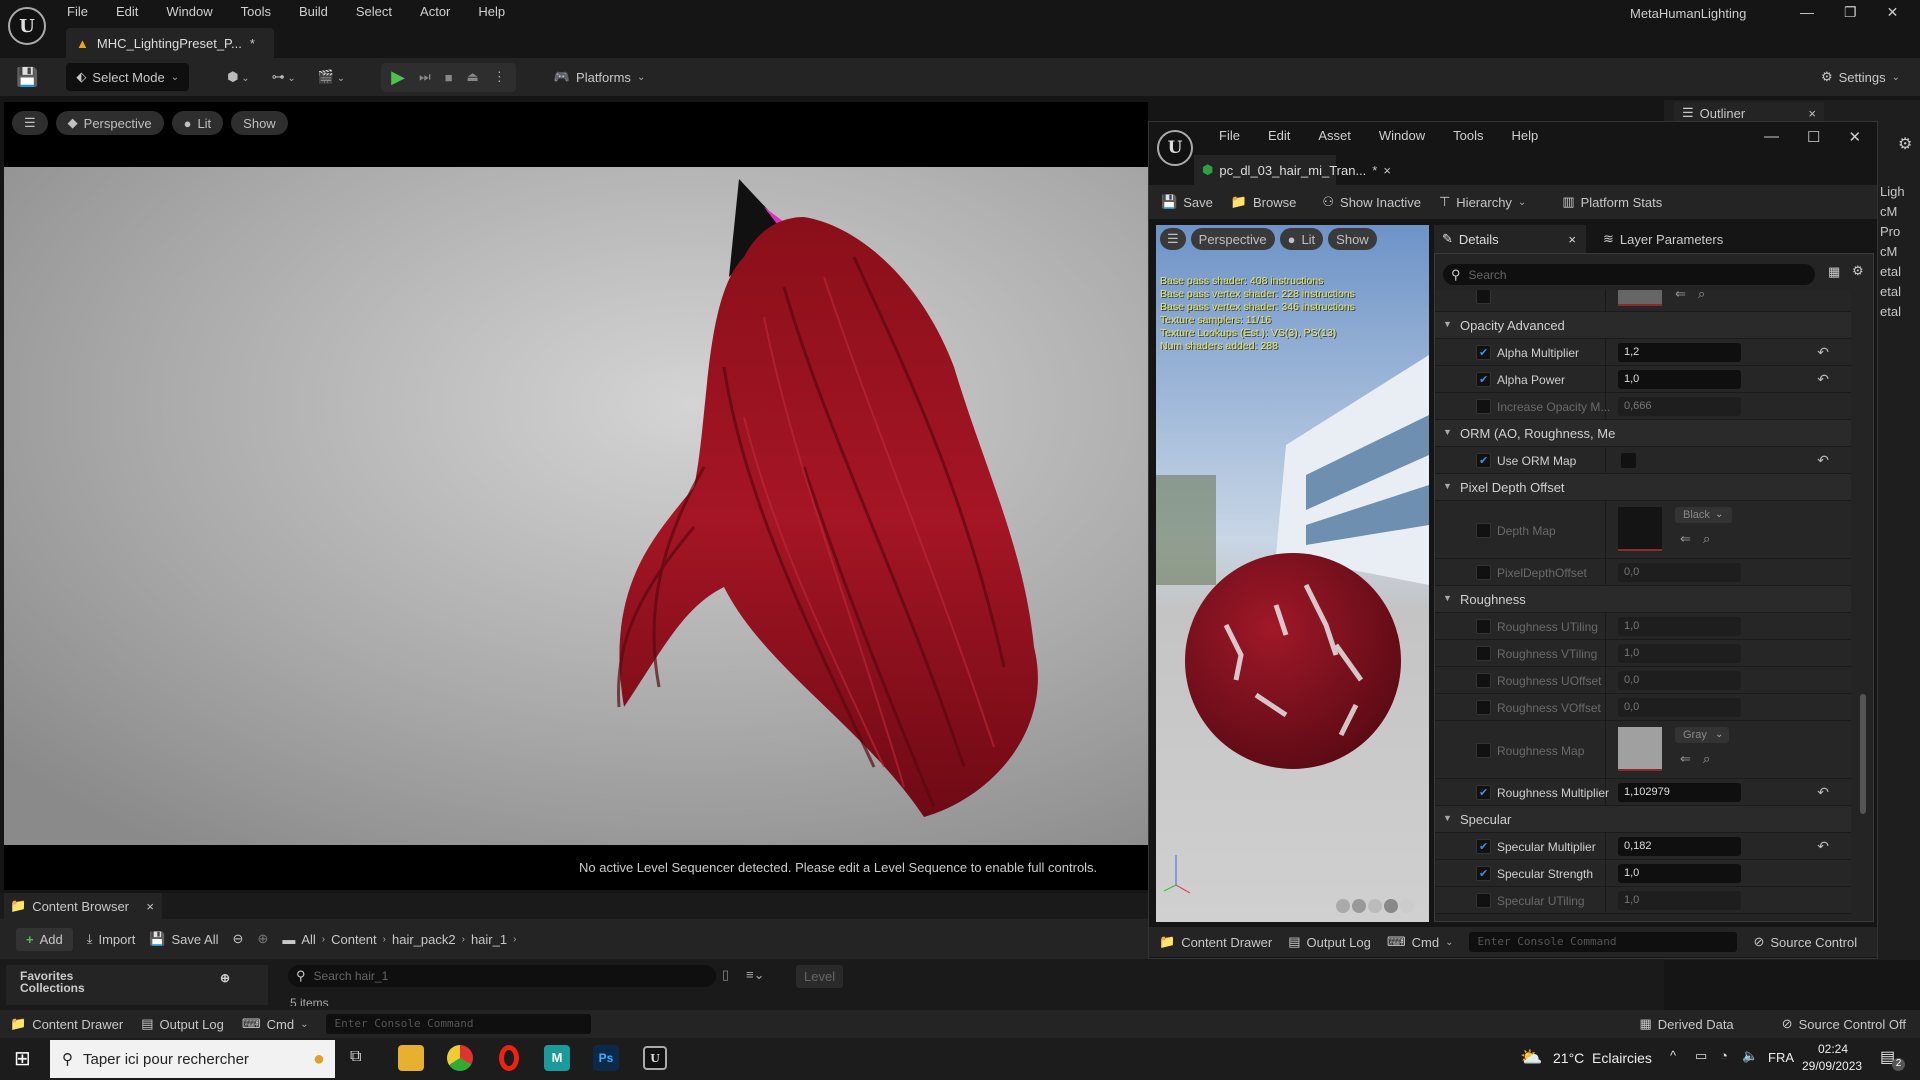  I want to click on save-all-button: 💾 Save All, so click(183, 939).